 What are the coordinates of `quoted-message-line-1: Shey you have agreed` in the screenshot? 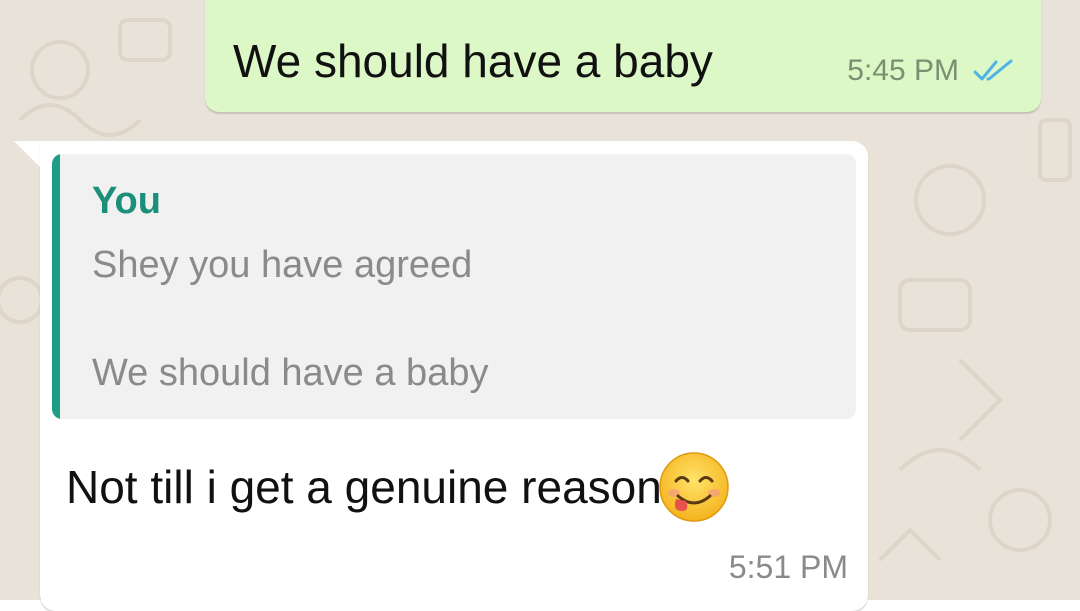 It's located at (282, 265).